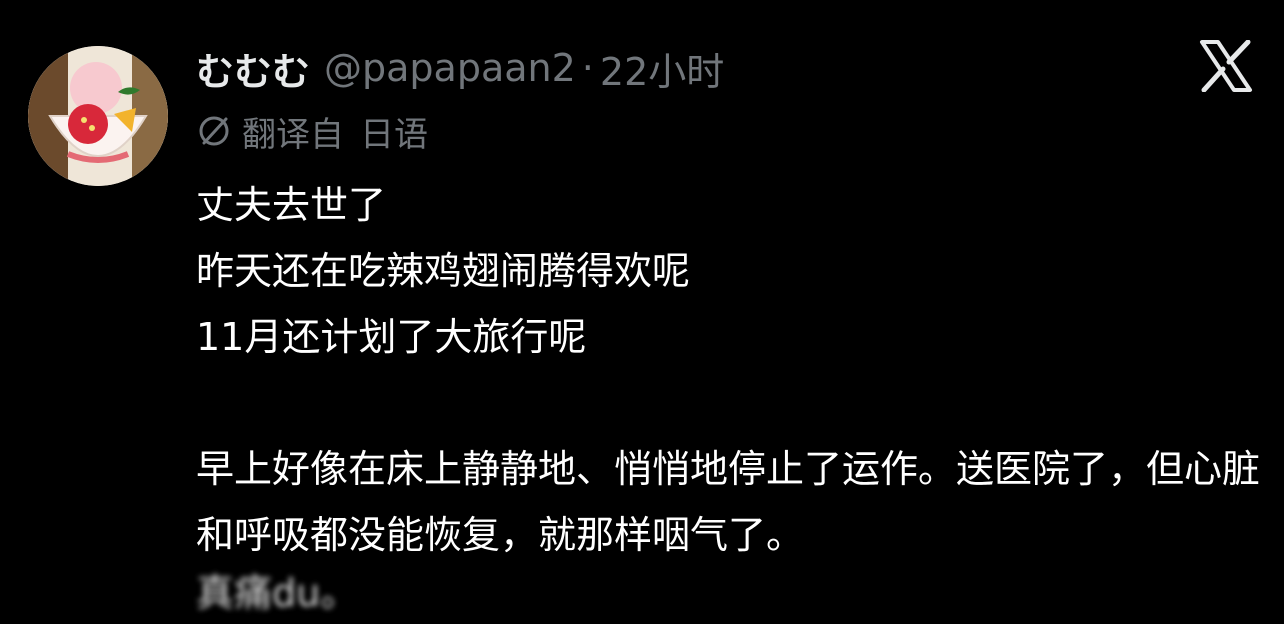 Image resolution: width=1284 pixels, height=624 pixels. I want to click on tweet-line: 丈夫去世了, so click(291, 205).